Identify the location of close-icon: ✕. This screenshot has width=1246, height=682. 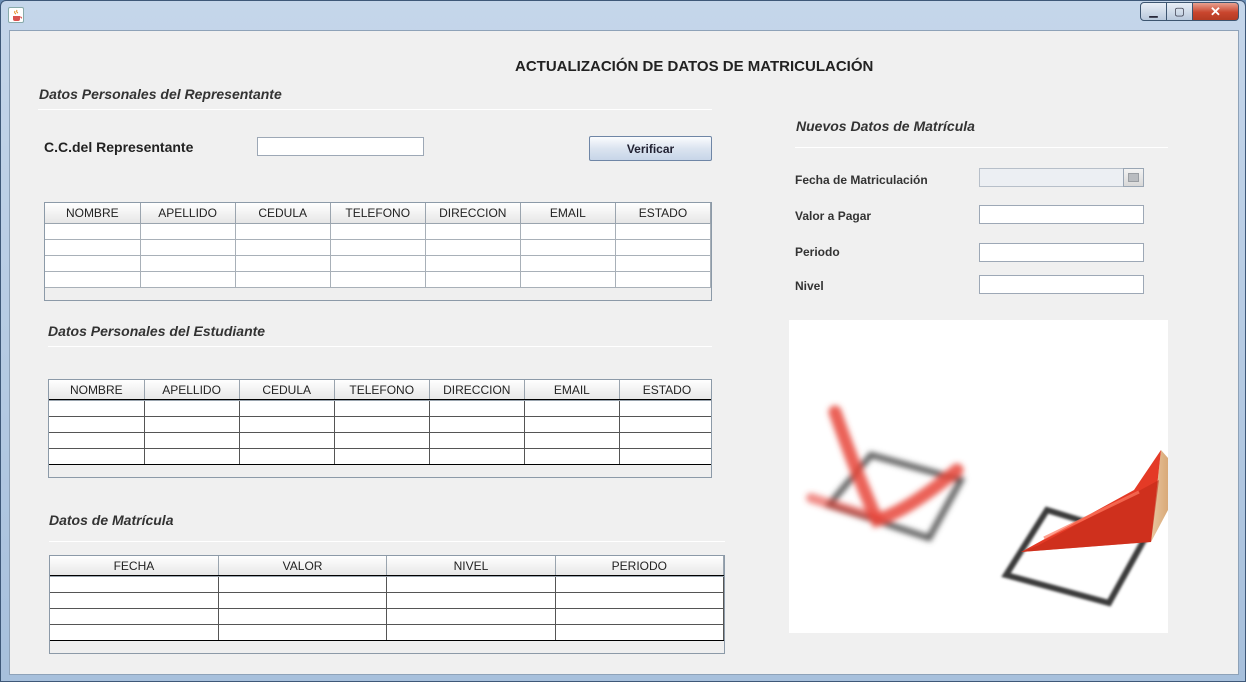
(1216, 11).